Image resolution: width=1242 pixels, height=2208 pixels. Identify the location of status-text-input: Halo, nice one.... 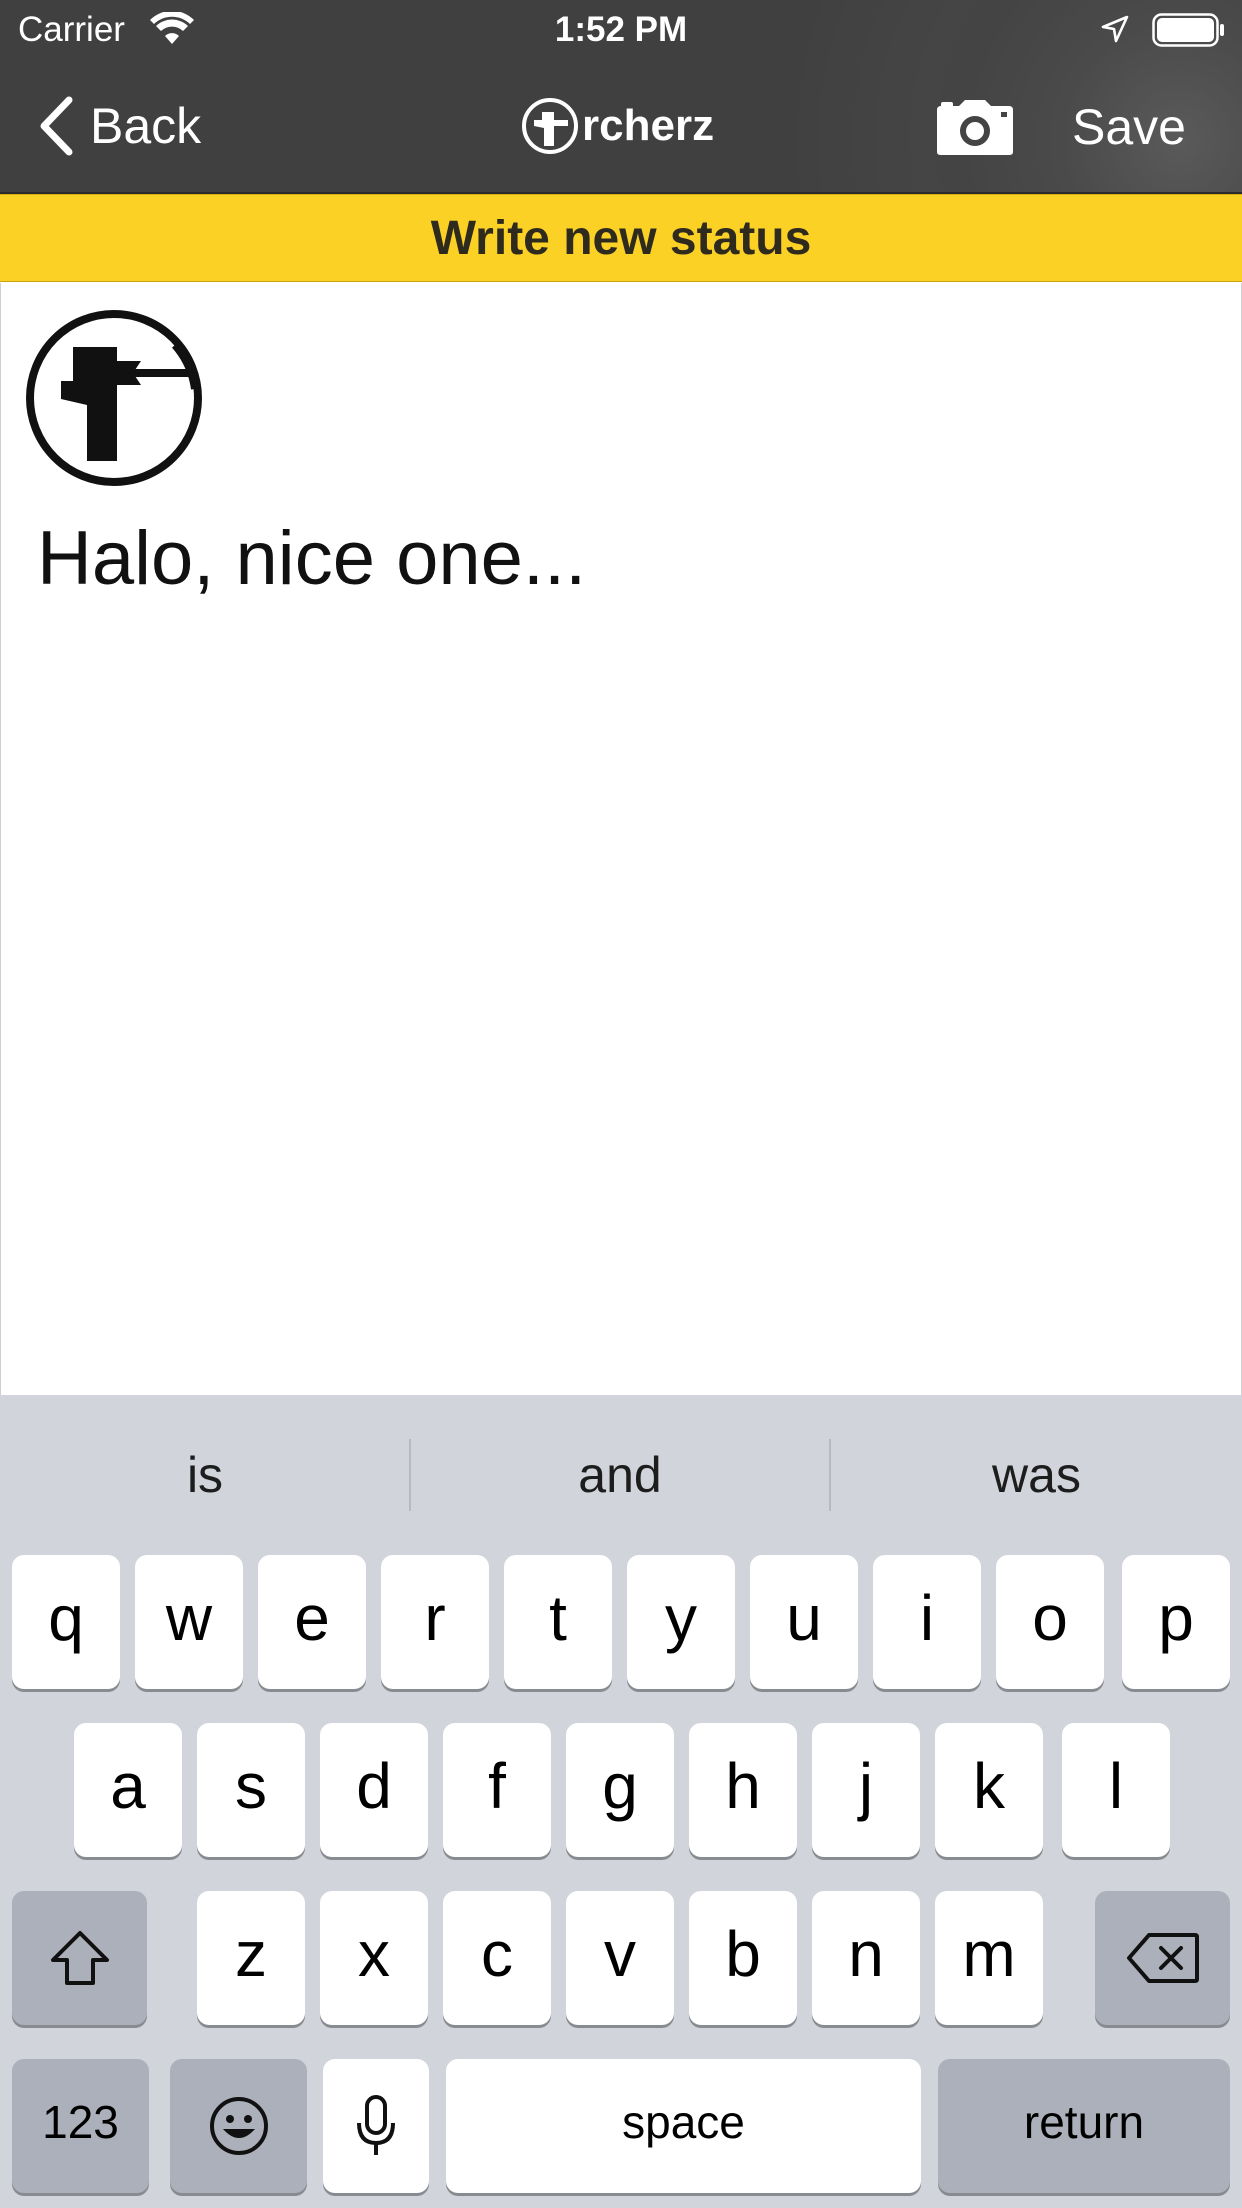
(622, 558).